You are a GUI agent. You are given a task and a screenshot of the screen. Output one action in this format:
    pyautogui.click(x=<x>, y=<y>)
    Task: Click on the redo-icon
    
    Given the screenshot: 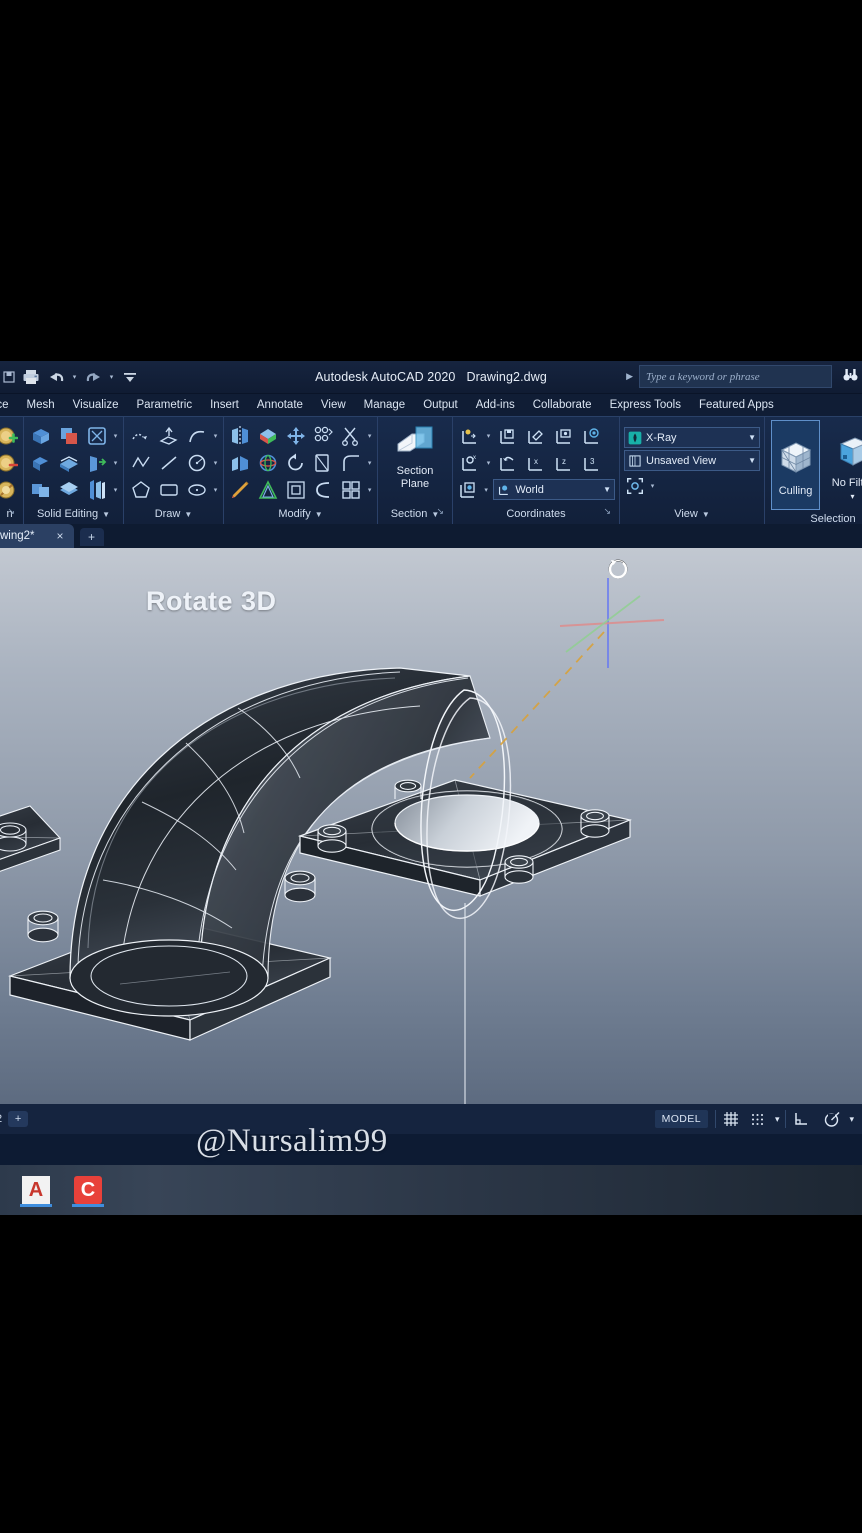 What is the action you would take?
    pyautogui.click(x=93, y=377)
    